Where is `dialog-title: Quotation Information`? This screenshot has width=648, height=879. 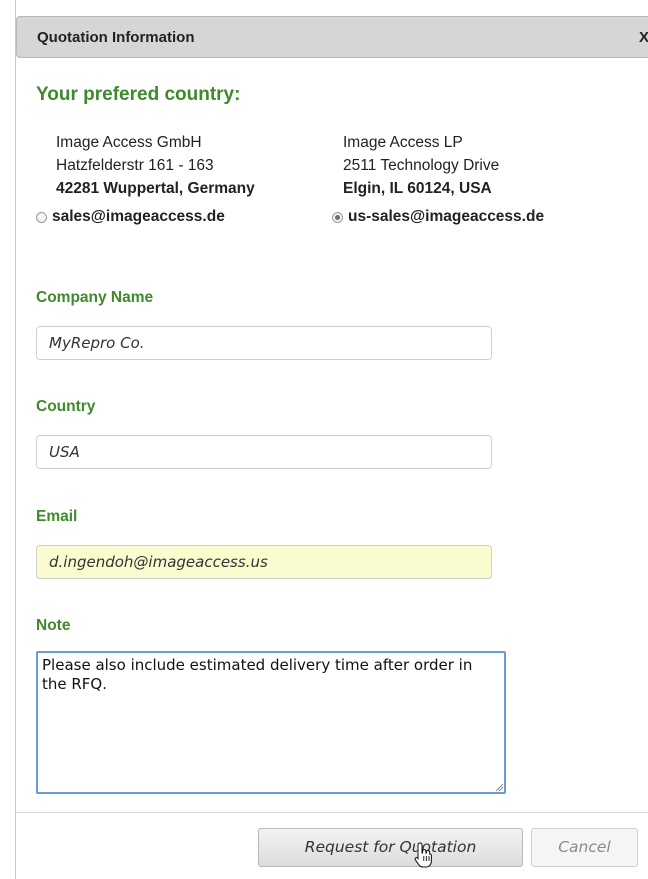
dialog-title: Quotation Information is located at coordinates (116, 37).